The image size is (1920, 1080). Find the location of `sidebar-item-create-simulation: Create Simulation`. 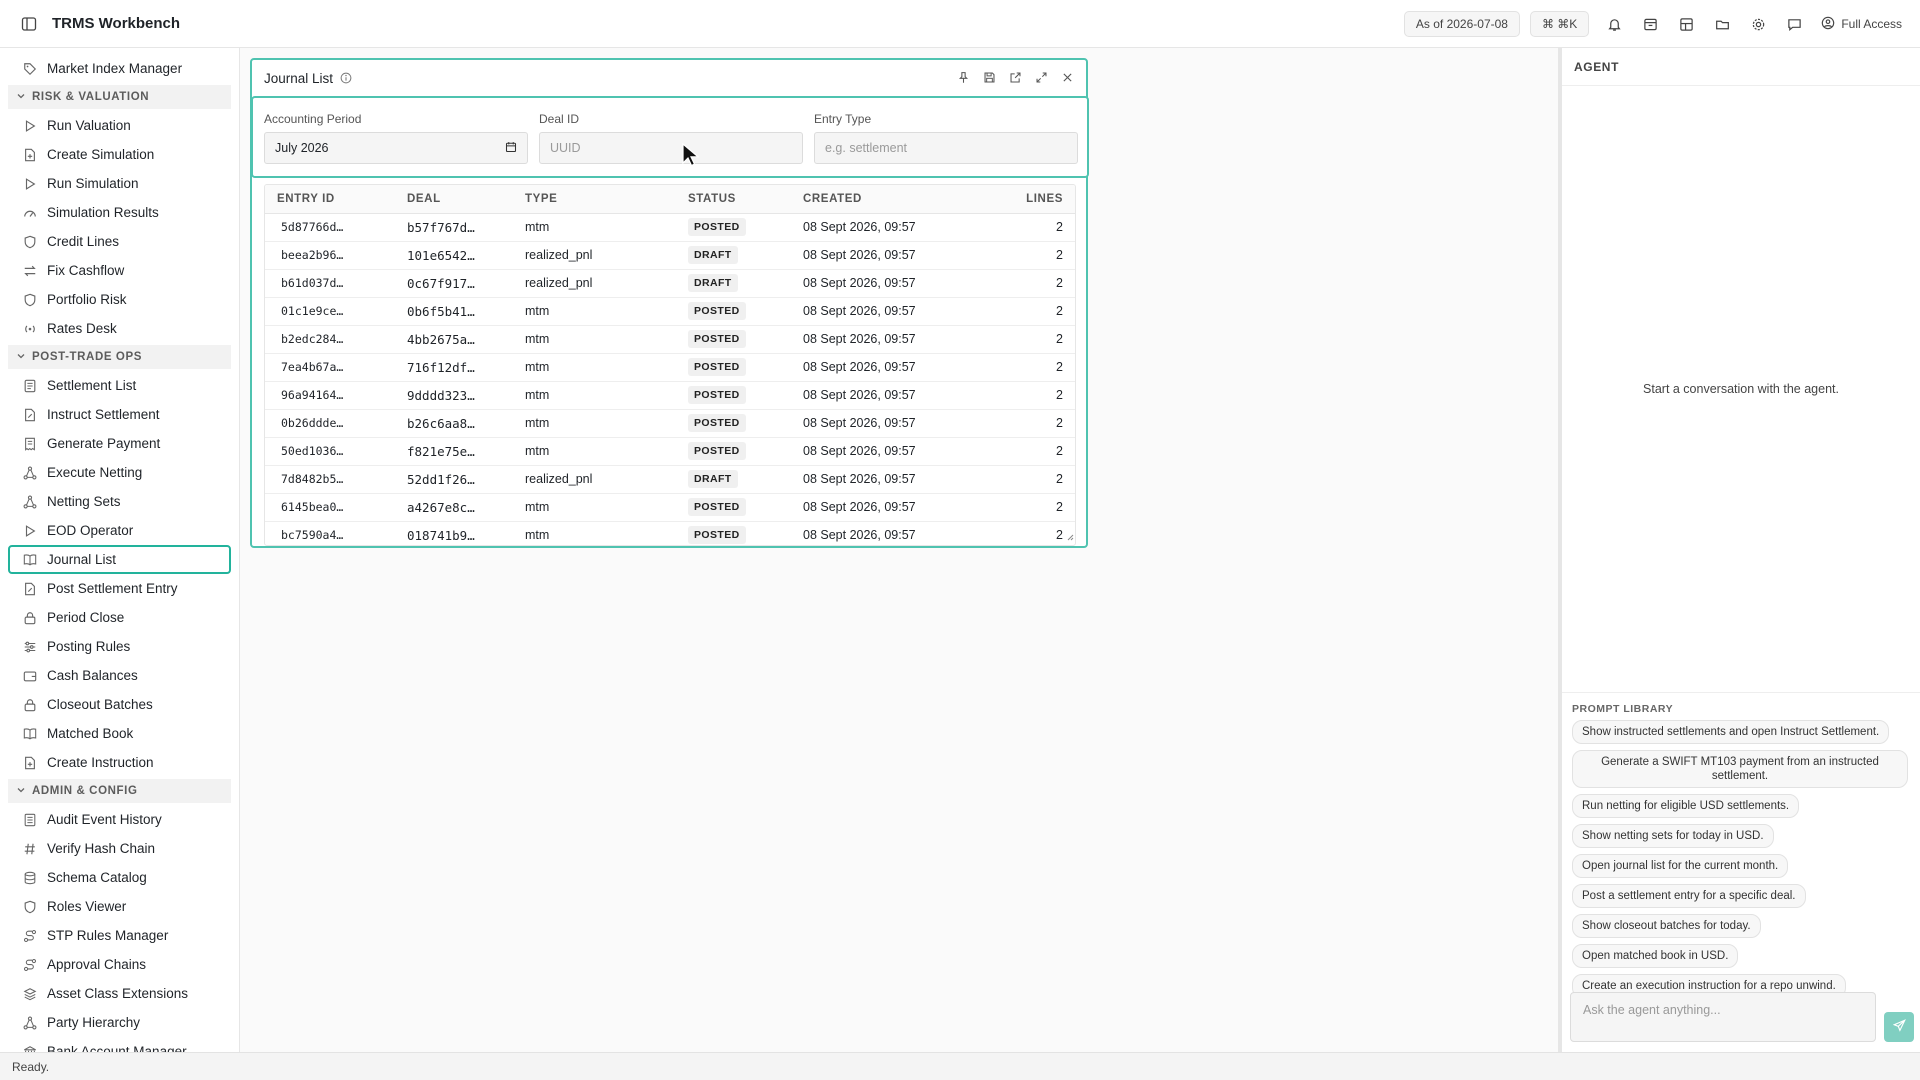

sidebar-item-create-simulation: Create Simulation is located at coordinates (119, 154).